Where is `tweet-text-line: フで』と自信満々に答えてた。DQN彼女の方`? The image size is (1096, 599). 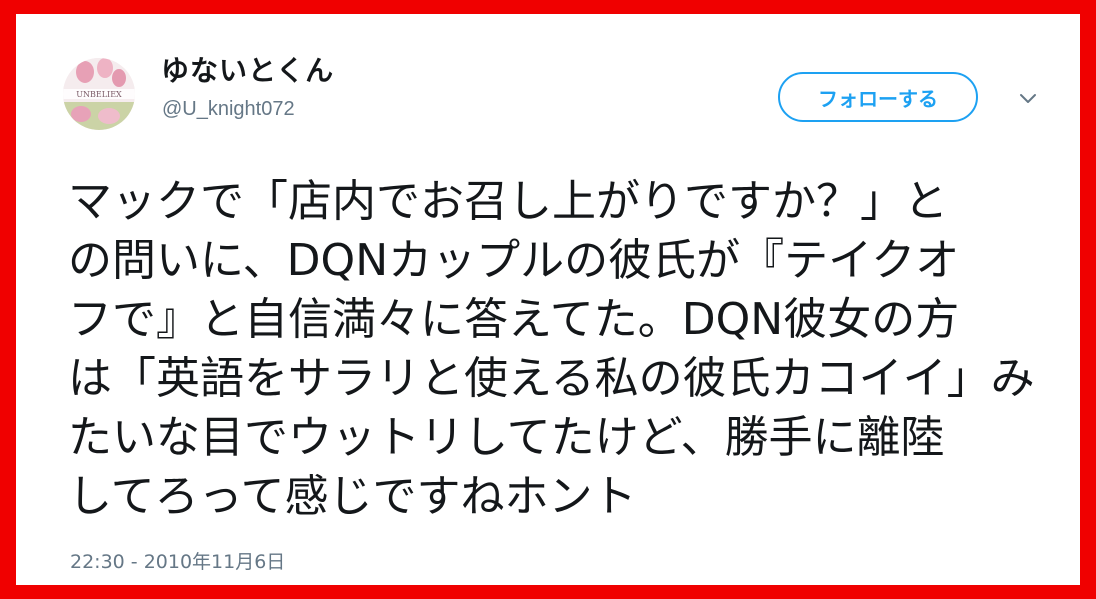 tweet-text-line: フで』と自信満々に答えてた。DQN彼女の方 is located at coordinates (514, 319).